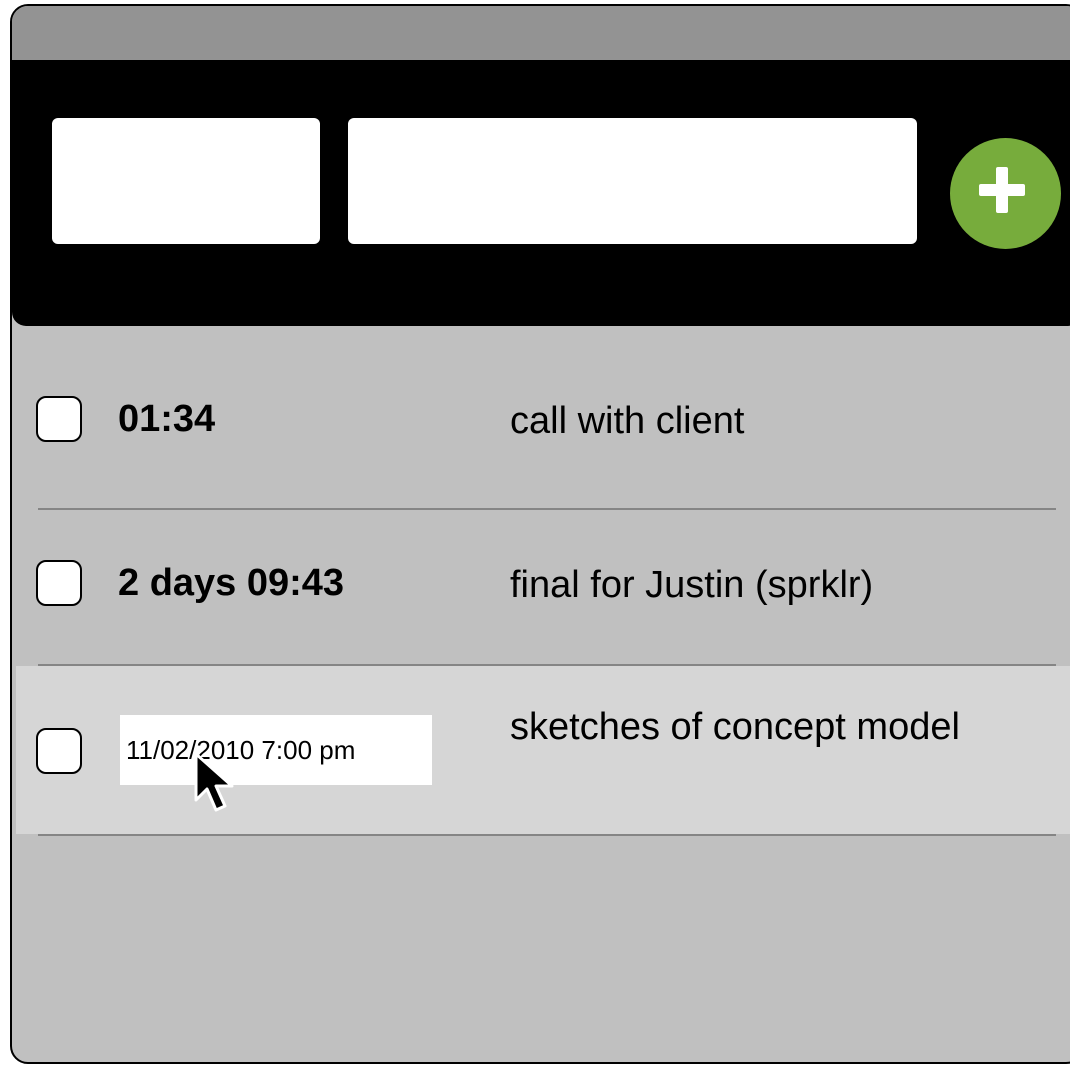 Image resolution: width=1070 pixels, height=1065 pixels. I want to click on add-task-button, so click(1005, 193).